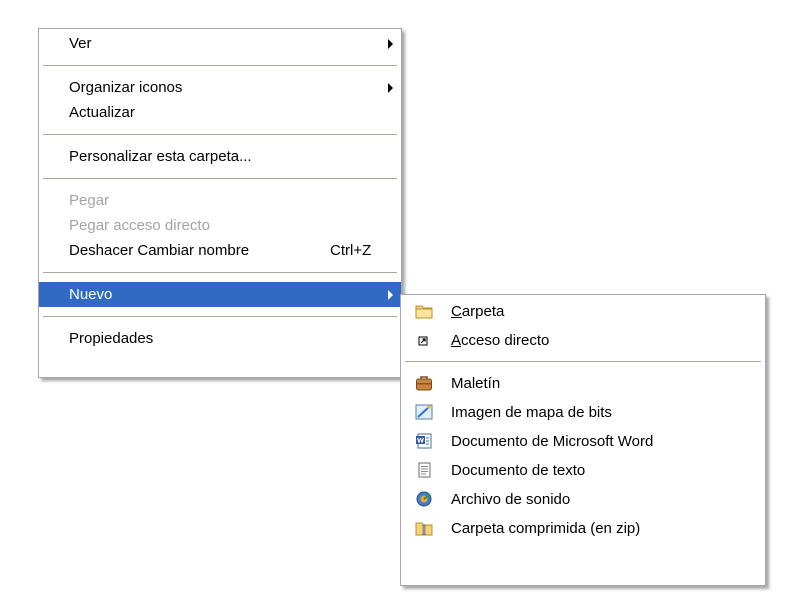 This screenshot has height=600, width=800. What do you see at coordinates (89, 200) in the screenshot?
I see `menu-item-label: Pegar` at bounding box center [89, 200].